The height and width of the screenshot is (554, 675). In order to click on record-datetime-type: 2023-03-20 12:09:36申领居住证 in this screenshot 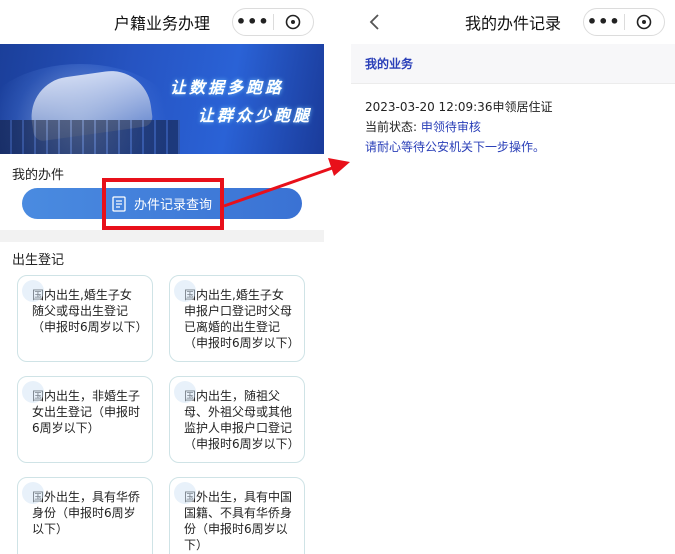, I will do `click(459, 107)`.